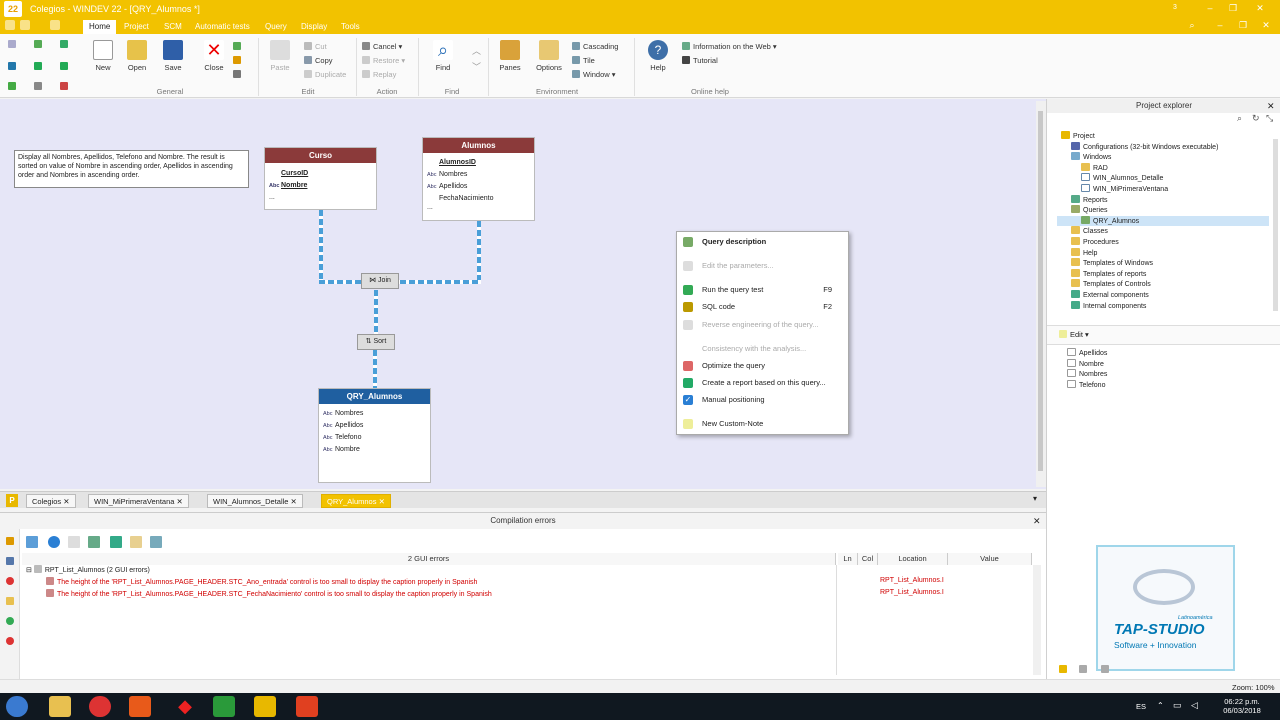  I want to click on media-player-icon, so click(140, 706).